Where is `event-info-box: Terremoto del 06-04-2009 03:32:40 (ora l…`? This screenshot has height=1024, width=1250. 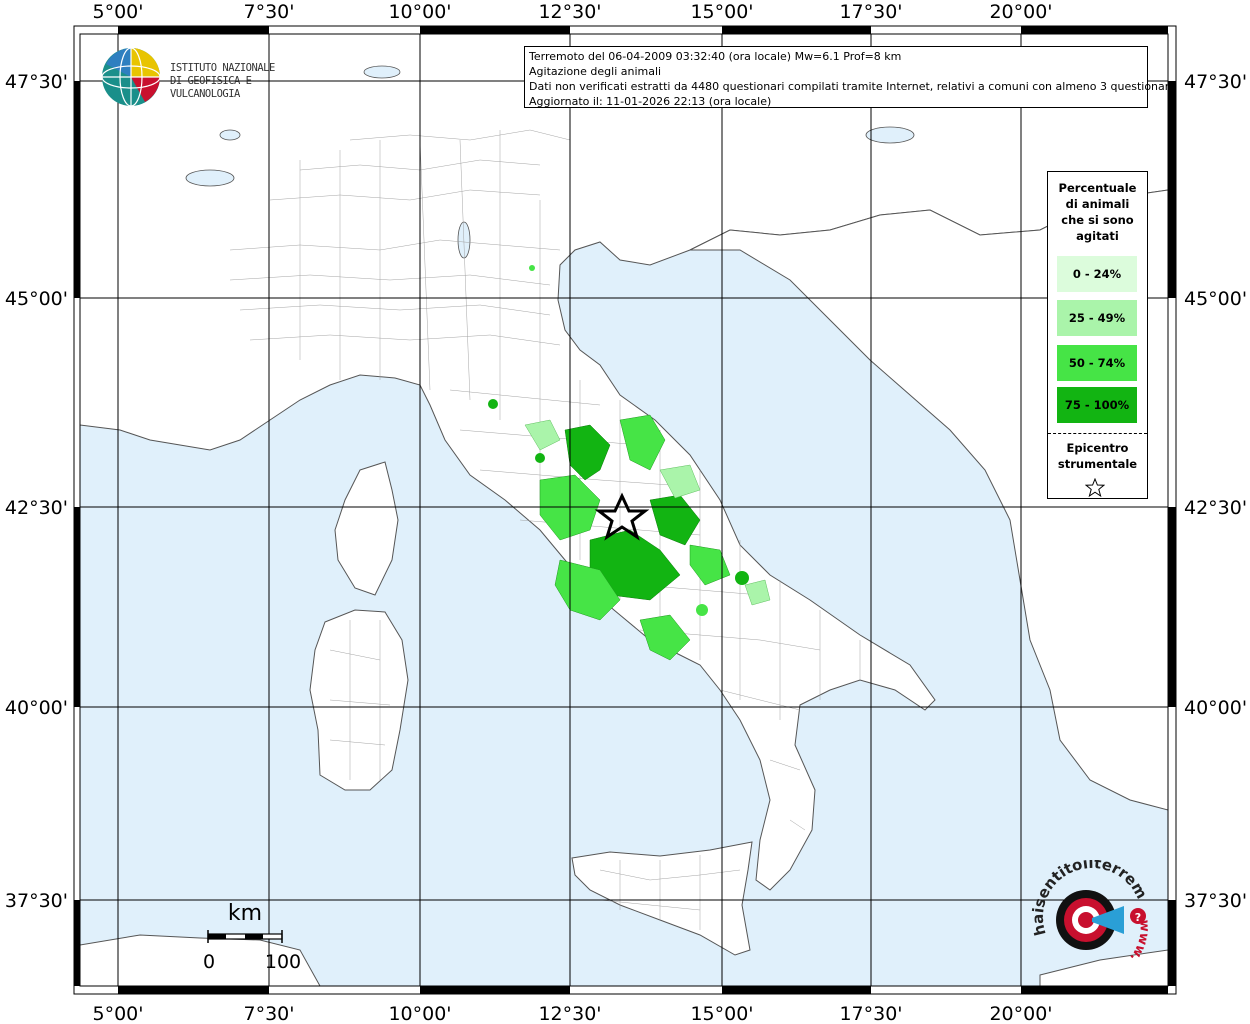 event-info-box: Terremoto del 06-04-2009 03:32:40 (ora l… is located at coordinates (850, 77).